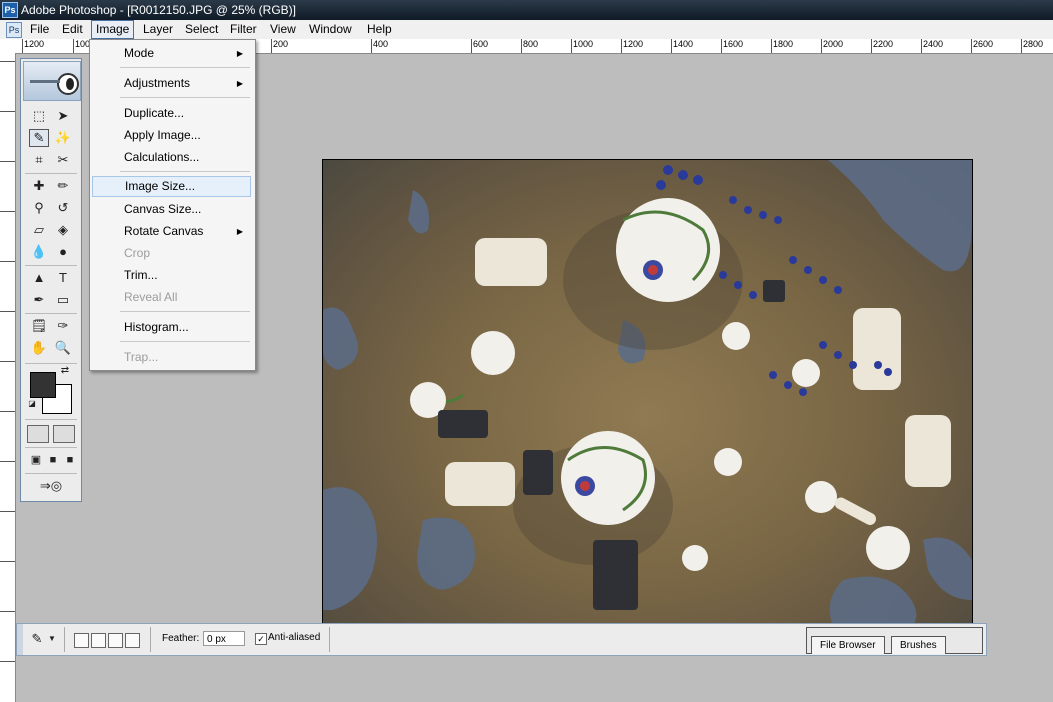  I want to click on menu-filter: Filter, so click(243, 29).